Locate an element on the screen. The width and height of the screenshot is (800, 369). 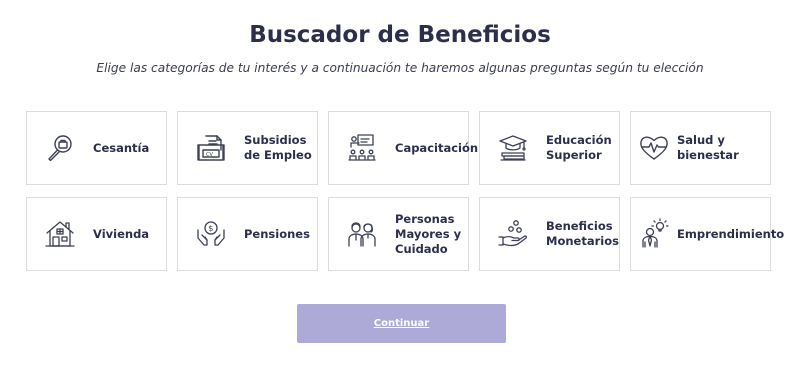
category-card-capacitacion: Capacitación is located at coordinates (403, 148).